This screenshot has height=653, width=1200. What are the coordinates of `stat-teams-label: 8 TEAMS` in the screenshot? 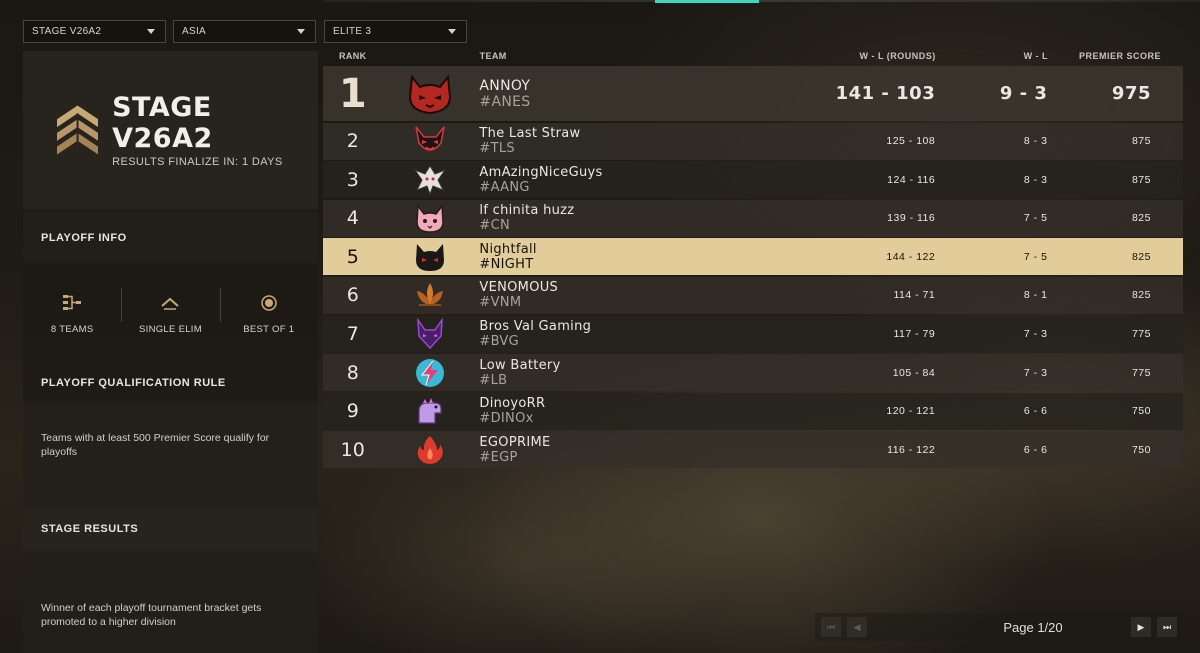 It's located at (72, 329).